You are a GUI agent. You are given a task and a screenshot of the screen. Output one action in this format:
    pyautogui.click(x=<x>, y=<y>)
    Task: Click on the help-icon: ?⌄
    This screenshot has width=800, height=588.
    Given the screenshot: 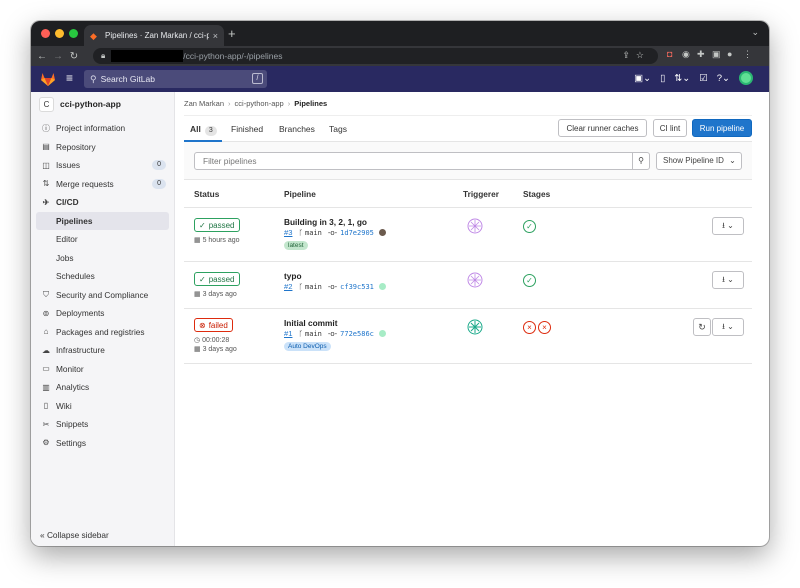 What is the action you would take?
    pyautogui.click(x=723, y=78)
    